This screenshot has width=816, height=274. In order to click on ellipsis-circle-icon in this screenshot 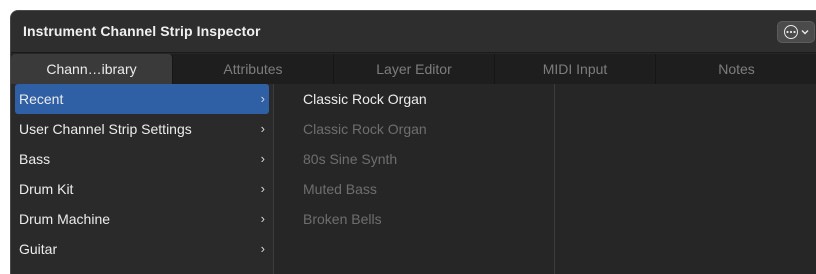, I will do `click(790, 32)`.